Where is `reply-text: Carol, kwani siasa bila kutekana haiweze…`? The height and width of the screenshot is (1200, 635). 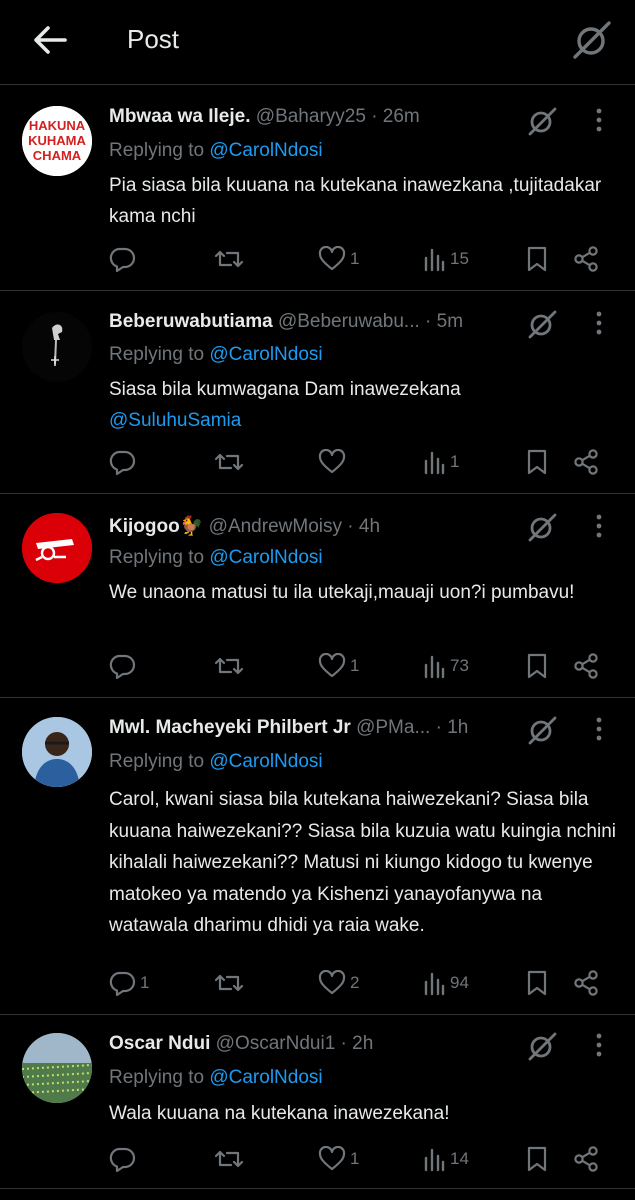 reply-text: Carol, kwani siasa bila kutekana haiweze… is located at coordinates (362, 862).